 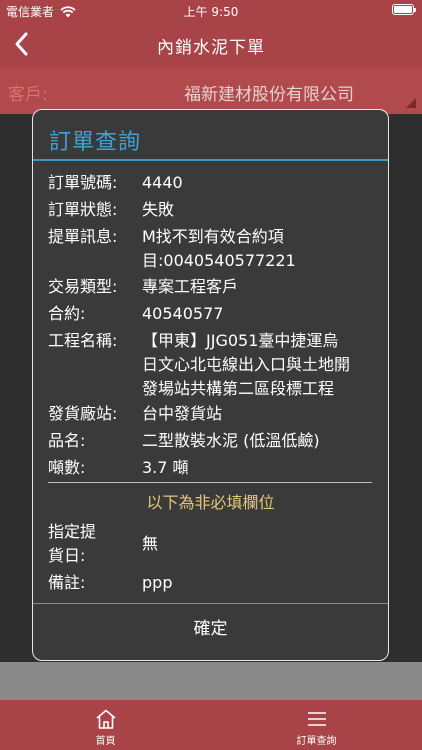 I want to click on field-value: 失敗, so click(x=158, y=209).